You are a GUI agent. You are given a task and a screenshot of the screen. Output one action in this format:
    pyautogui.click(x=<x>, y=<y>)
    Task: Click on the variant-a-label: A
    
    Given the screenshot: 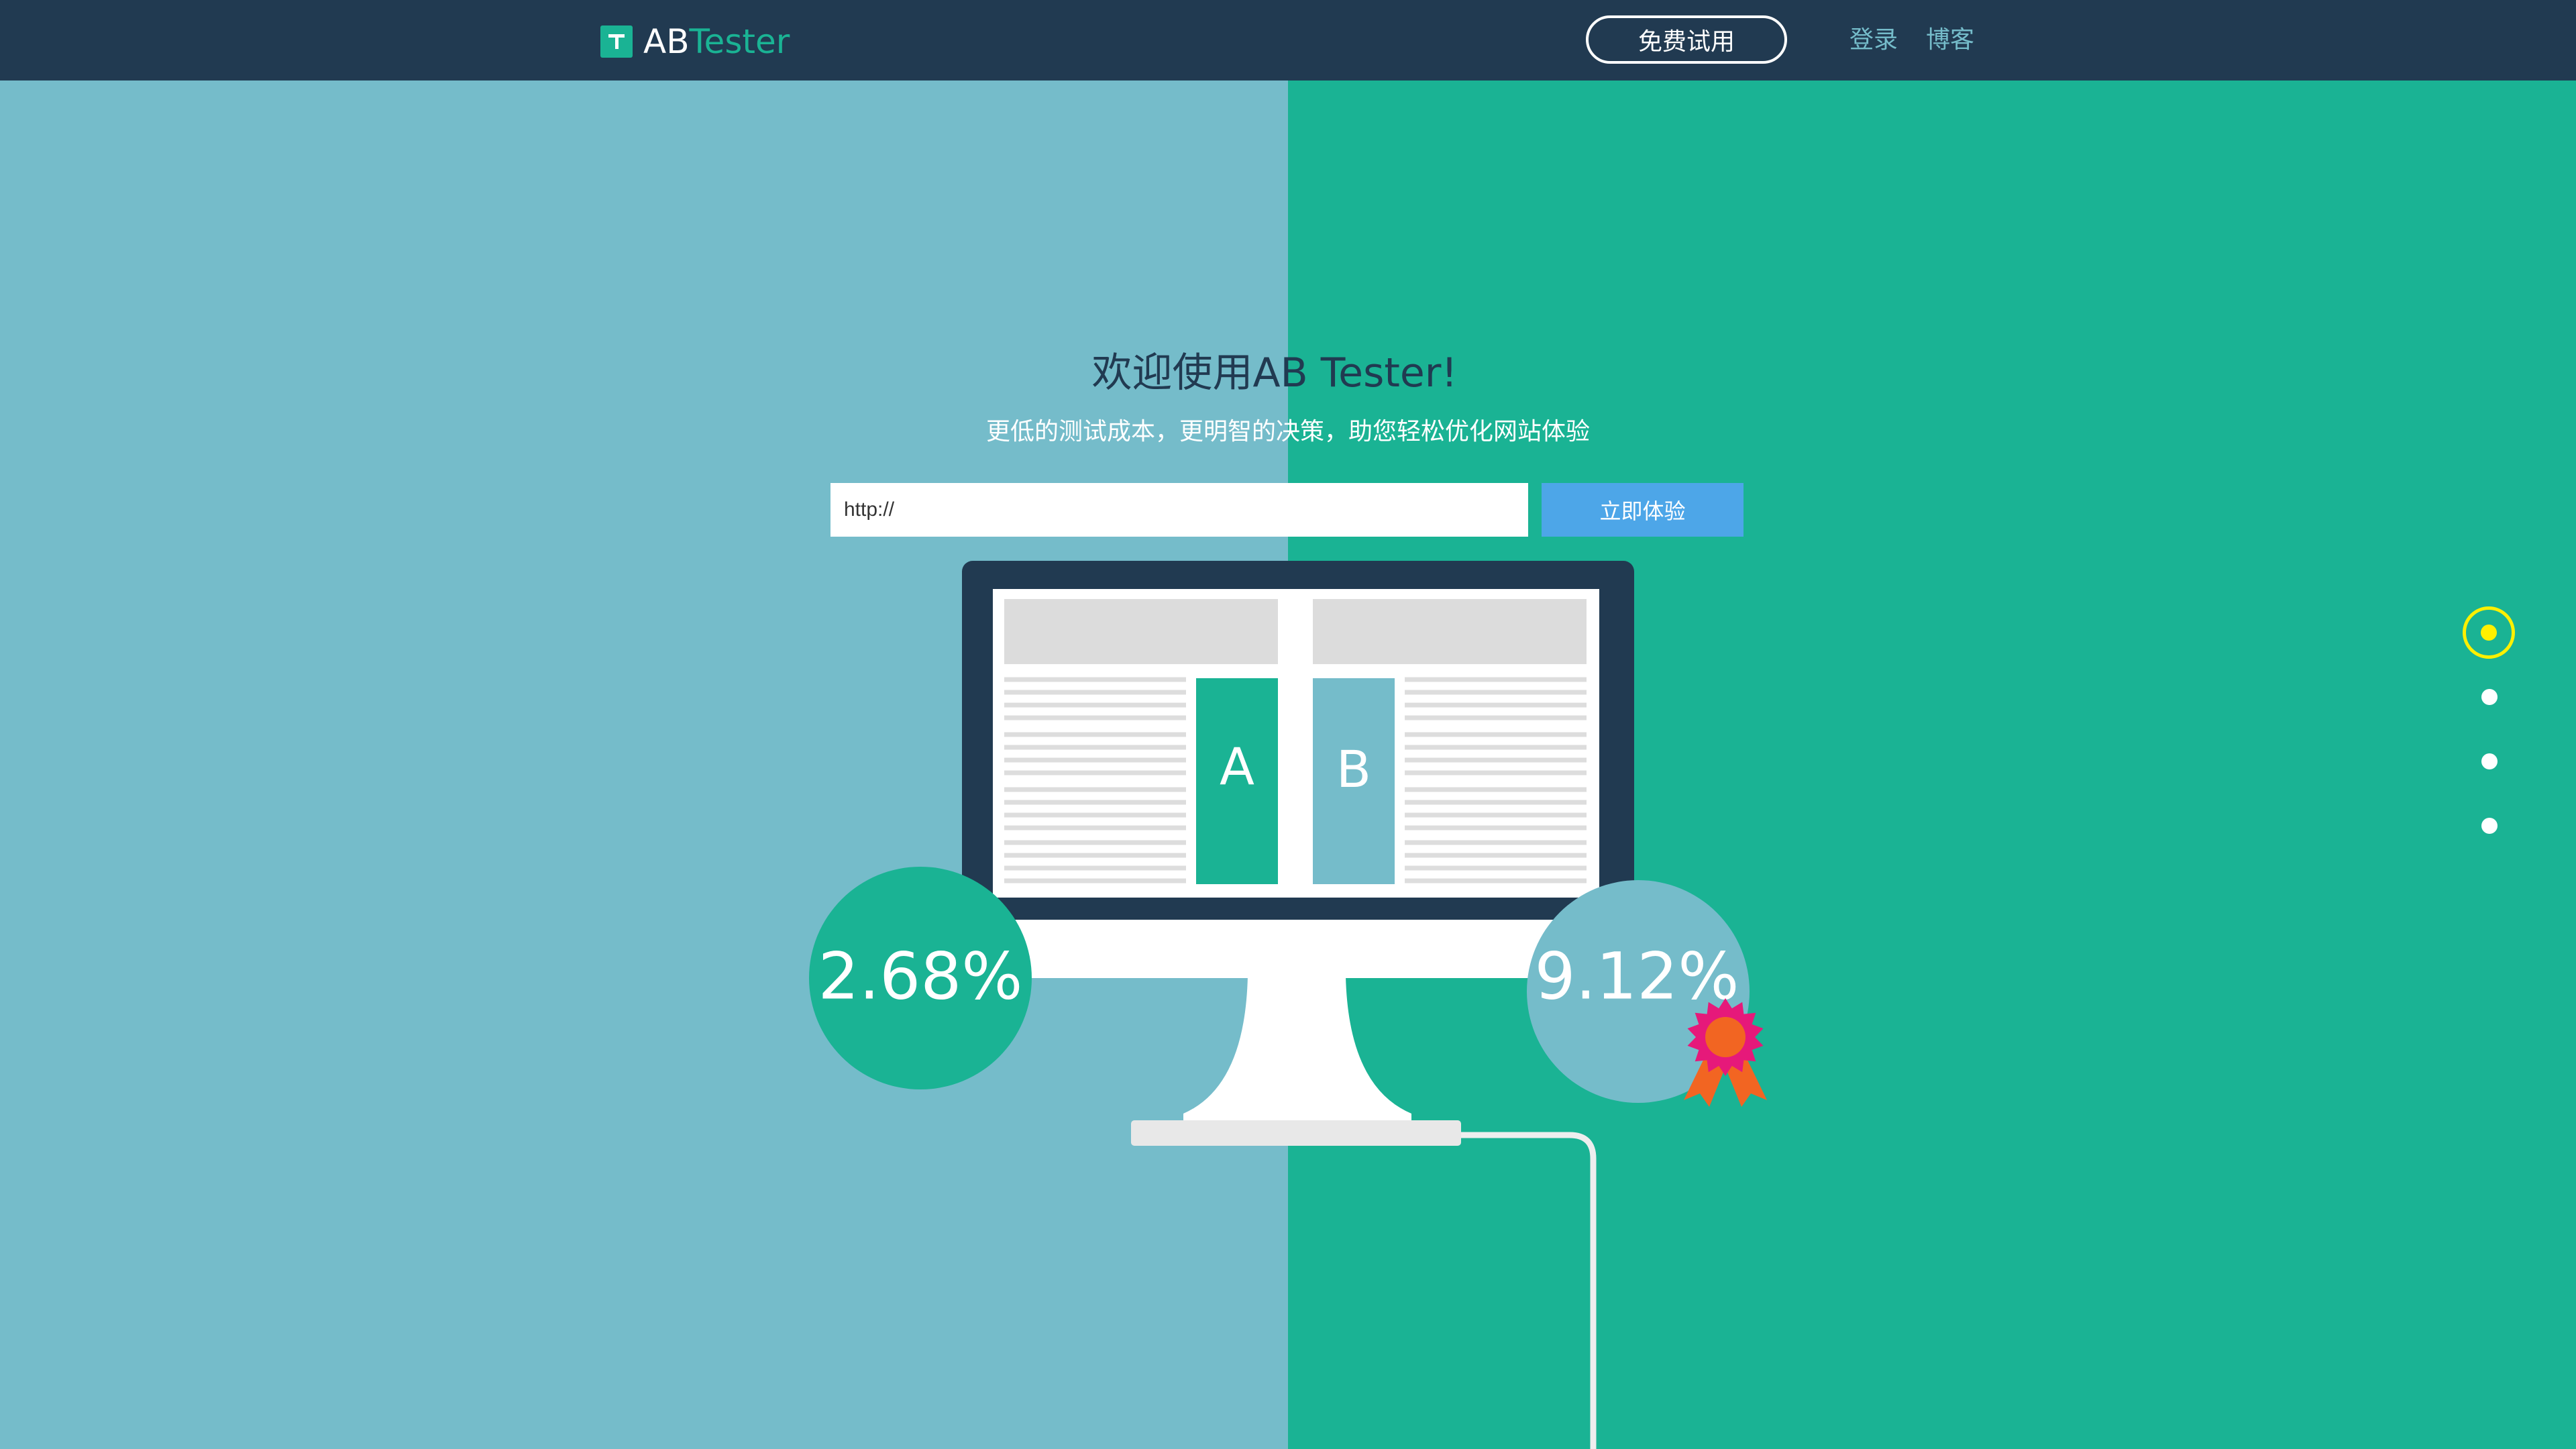 What is the action you would take?
    pyautogui.click(x=1237, y=766)
    